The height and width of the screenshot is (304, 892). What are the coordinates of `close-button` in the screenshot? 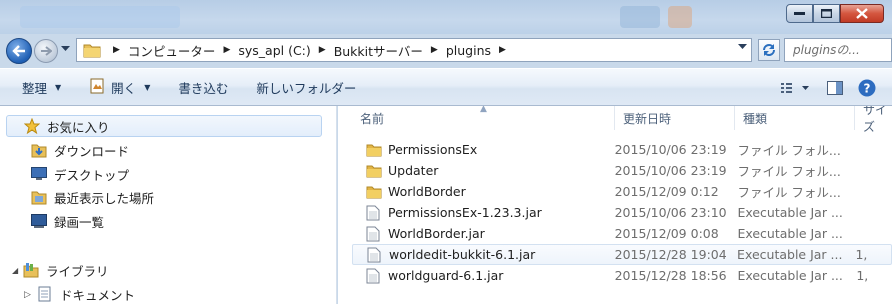 It's located at (862, 13).